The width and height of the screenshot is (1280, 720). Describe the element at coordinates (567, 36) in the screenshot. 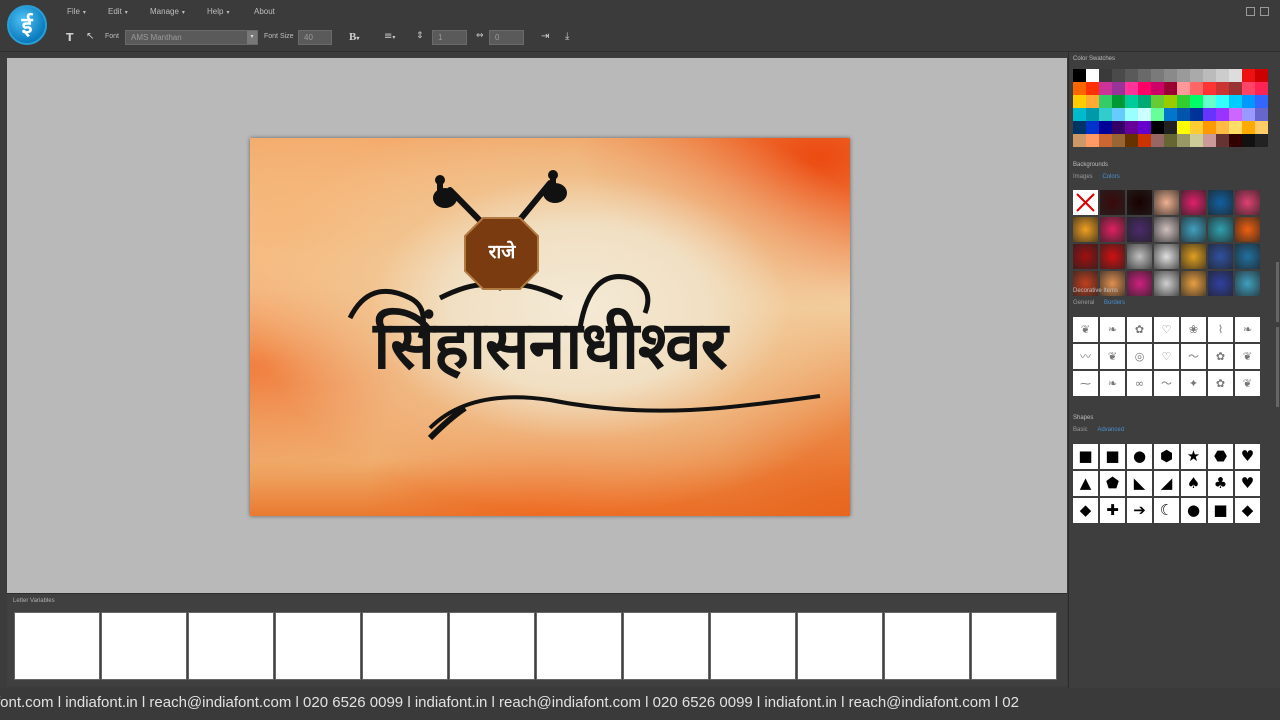

I see `flip-vertical-icon: ⤓` at that location.